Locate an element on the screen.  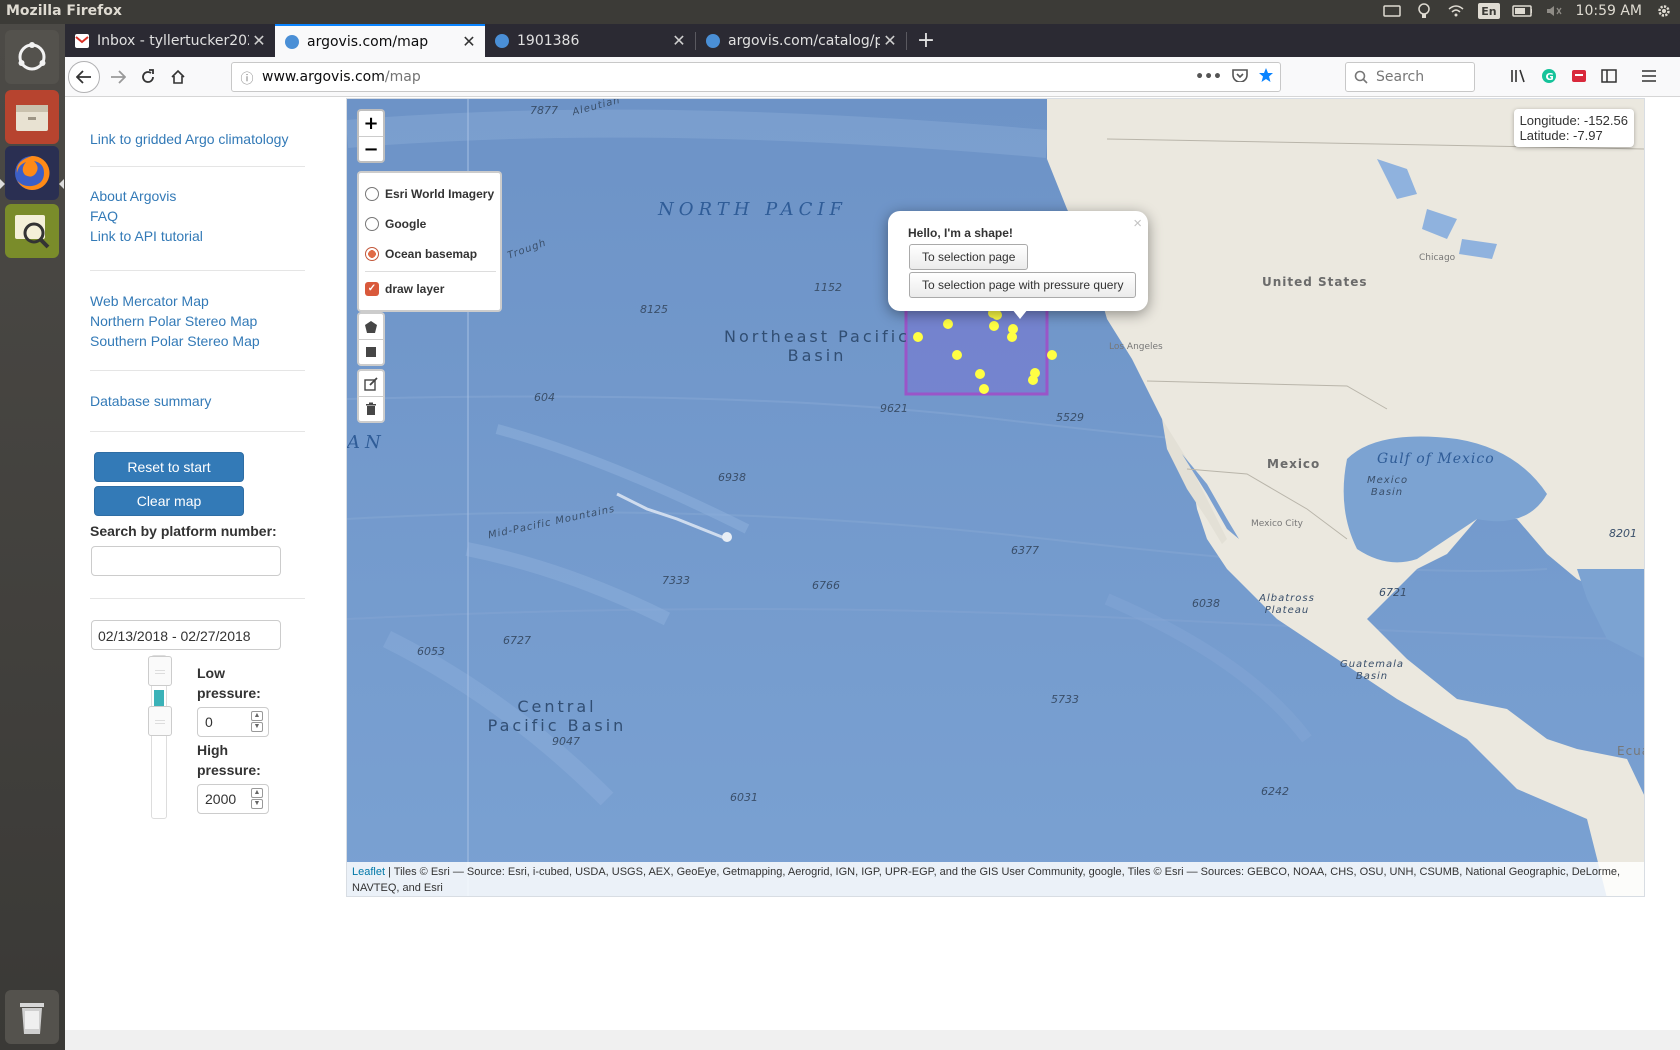
tab-argovis-catalog: argovis.com/catalog/pr ✕ is located at coordinates (801, 40).